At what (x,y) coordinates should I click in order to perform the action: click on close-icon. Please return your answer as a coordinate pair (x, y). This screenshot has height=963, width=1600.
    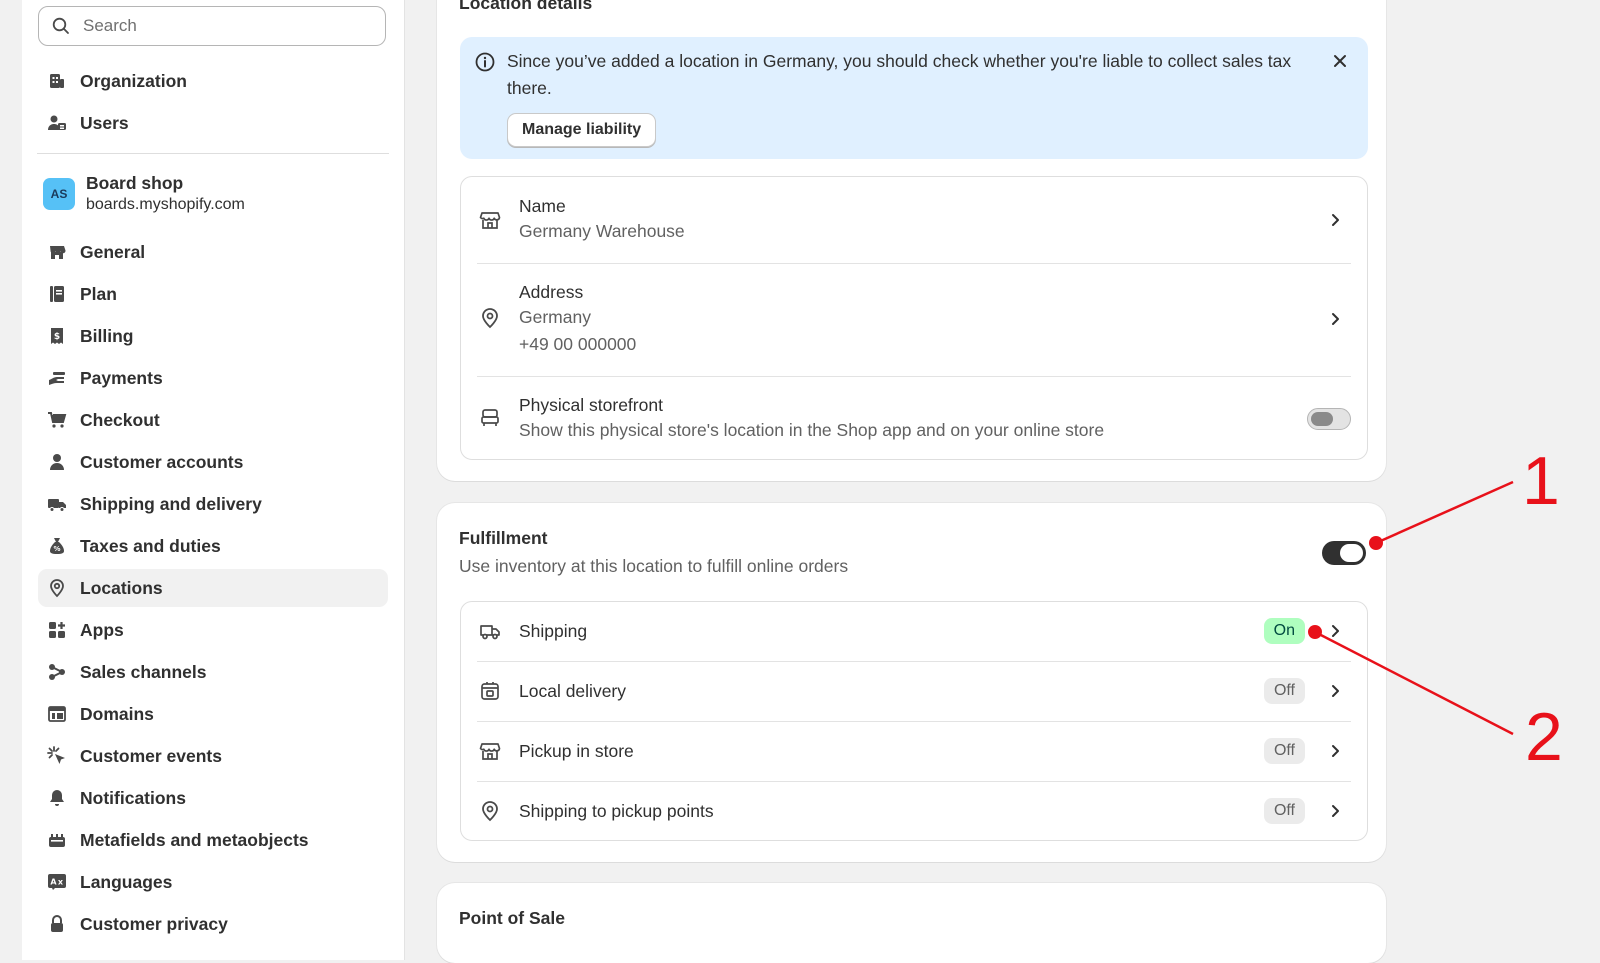
    Looking at the image, I should click on (1340, 61).